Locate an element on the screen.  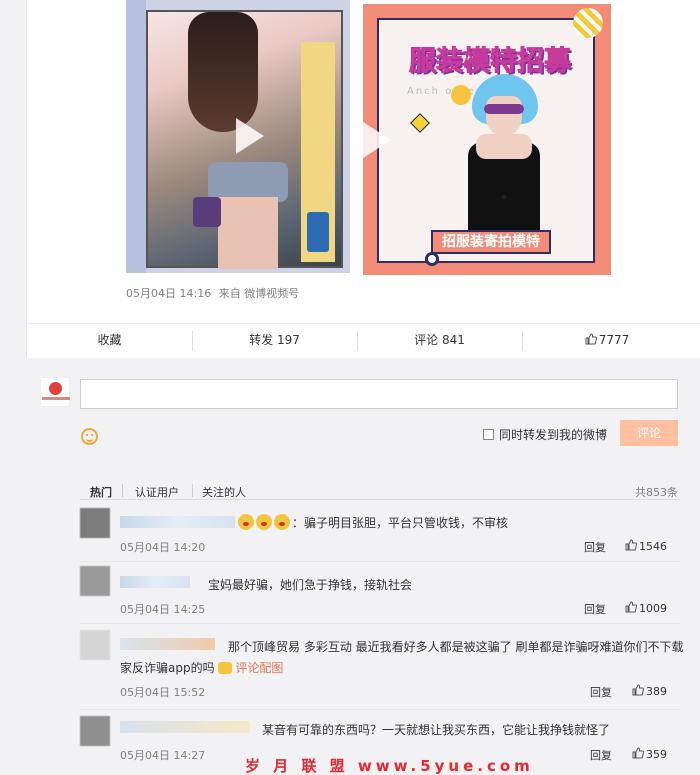
tab-hot: 热门 is located at coordinates (101, 492).